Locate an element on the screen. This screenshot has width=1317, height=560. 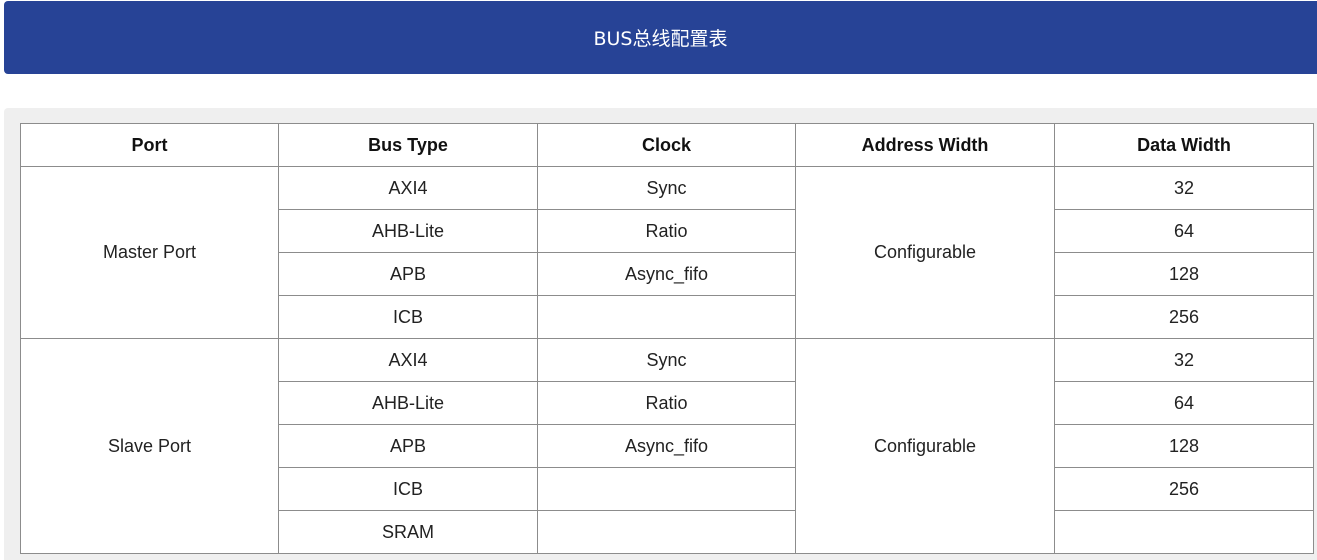
port-cell: Master Port is located at coordinates (149, 252).